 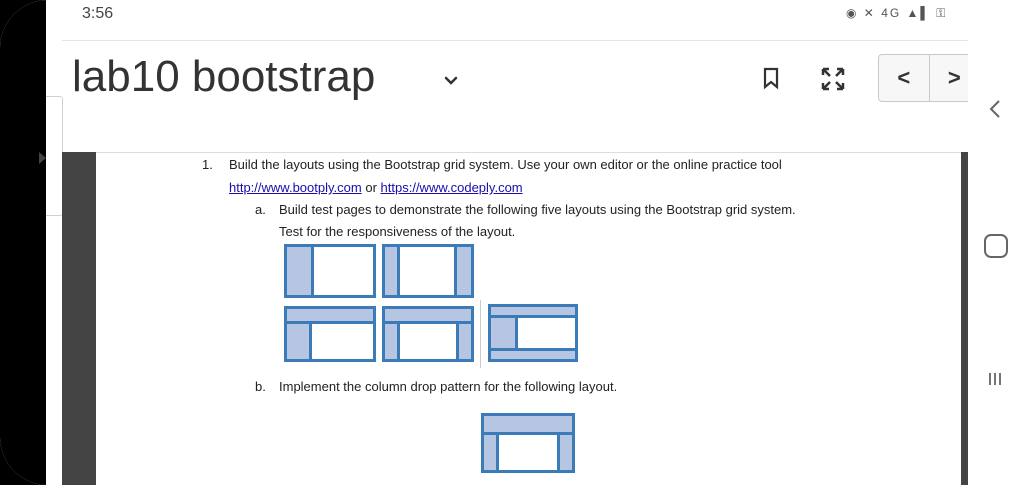 What do you see at coordinates (528, 443) in the screenshot?
I see `column-drop-diagram` at bounding box center [528, 443].